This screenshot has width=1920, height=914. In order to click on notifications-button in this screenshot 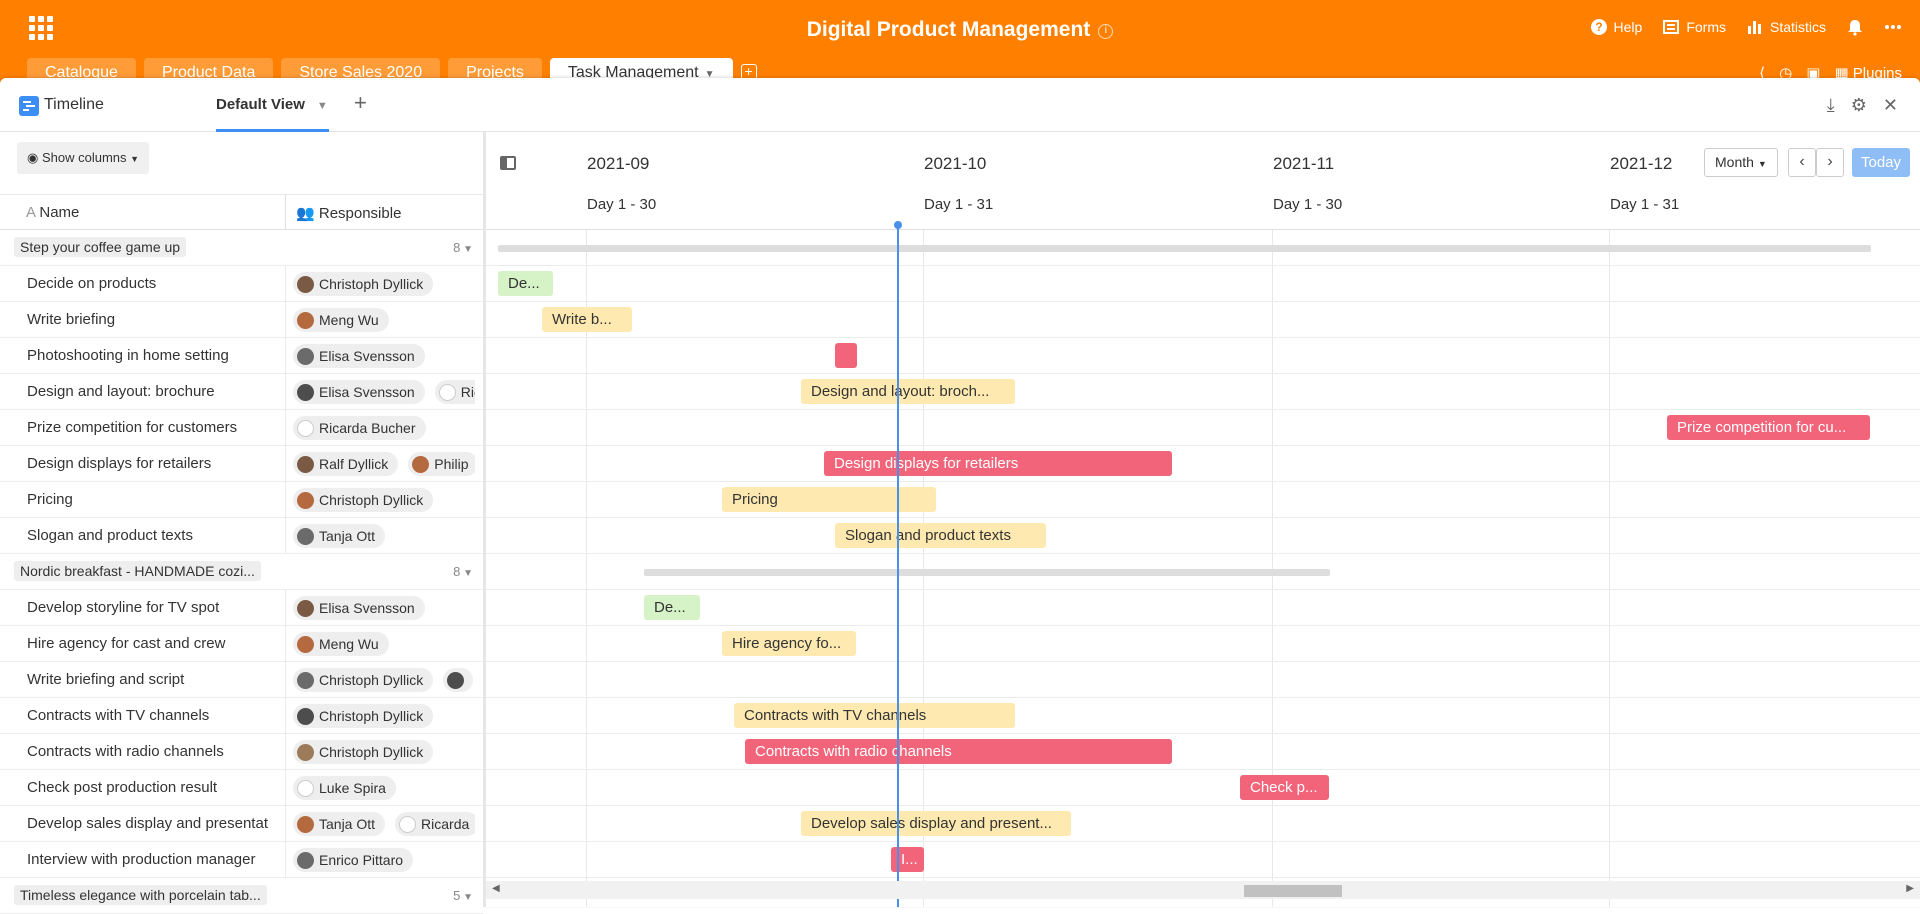, I will do `click(1855, 27)`.